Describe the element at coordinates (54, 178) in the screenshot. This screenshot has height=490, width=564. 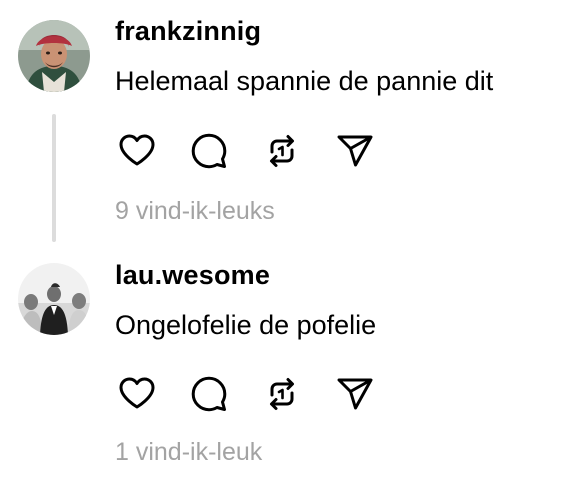
I see `thread-connector-line` at that location.